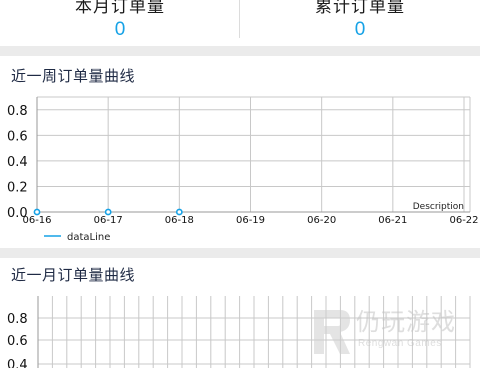  Describe the element at coordinates (17, 341) in the screenshot. I see `y-tick-label: 0.6` at that location.